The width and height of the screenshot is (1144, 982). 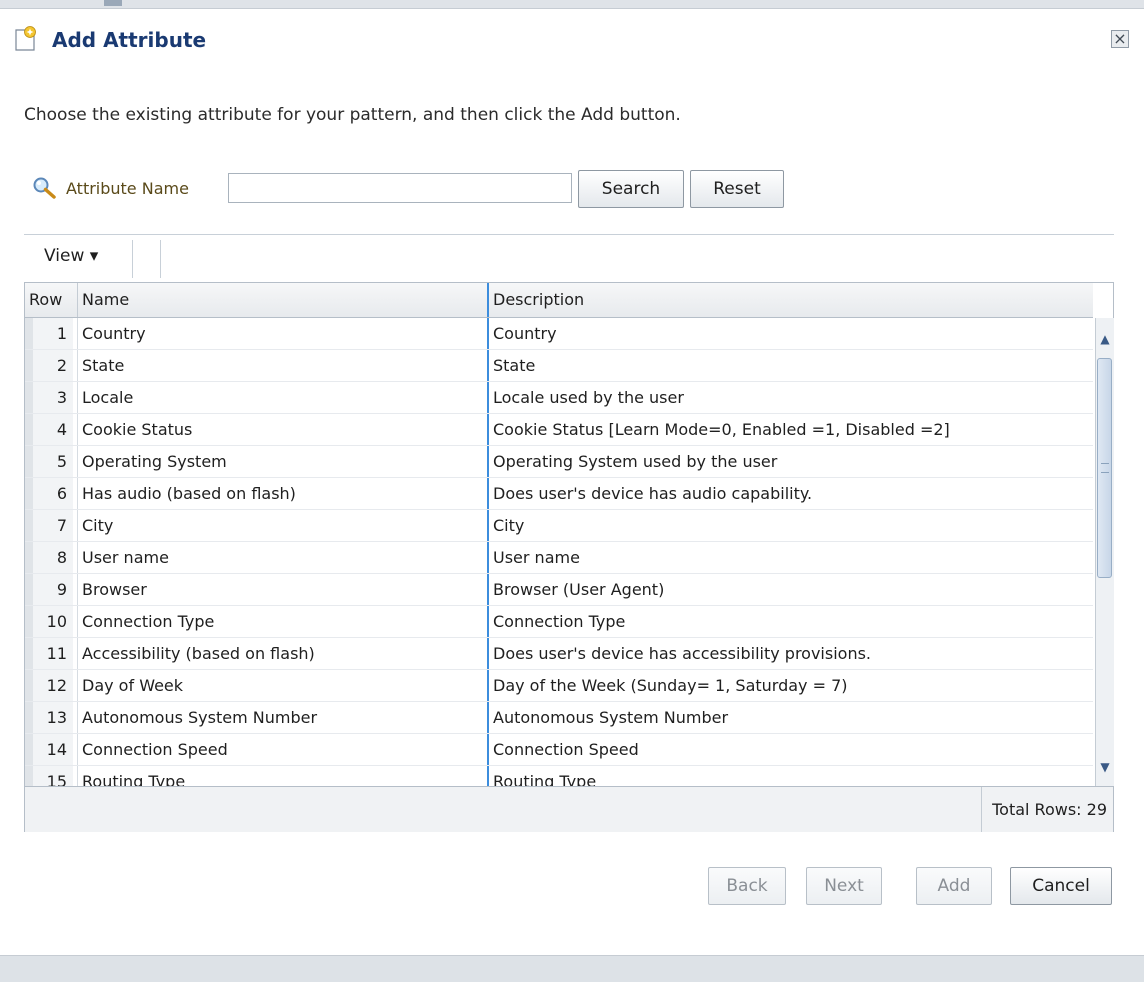 I want to click on attribute-description-cell: Routing Type, so click(x=790, y=776).